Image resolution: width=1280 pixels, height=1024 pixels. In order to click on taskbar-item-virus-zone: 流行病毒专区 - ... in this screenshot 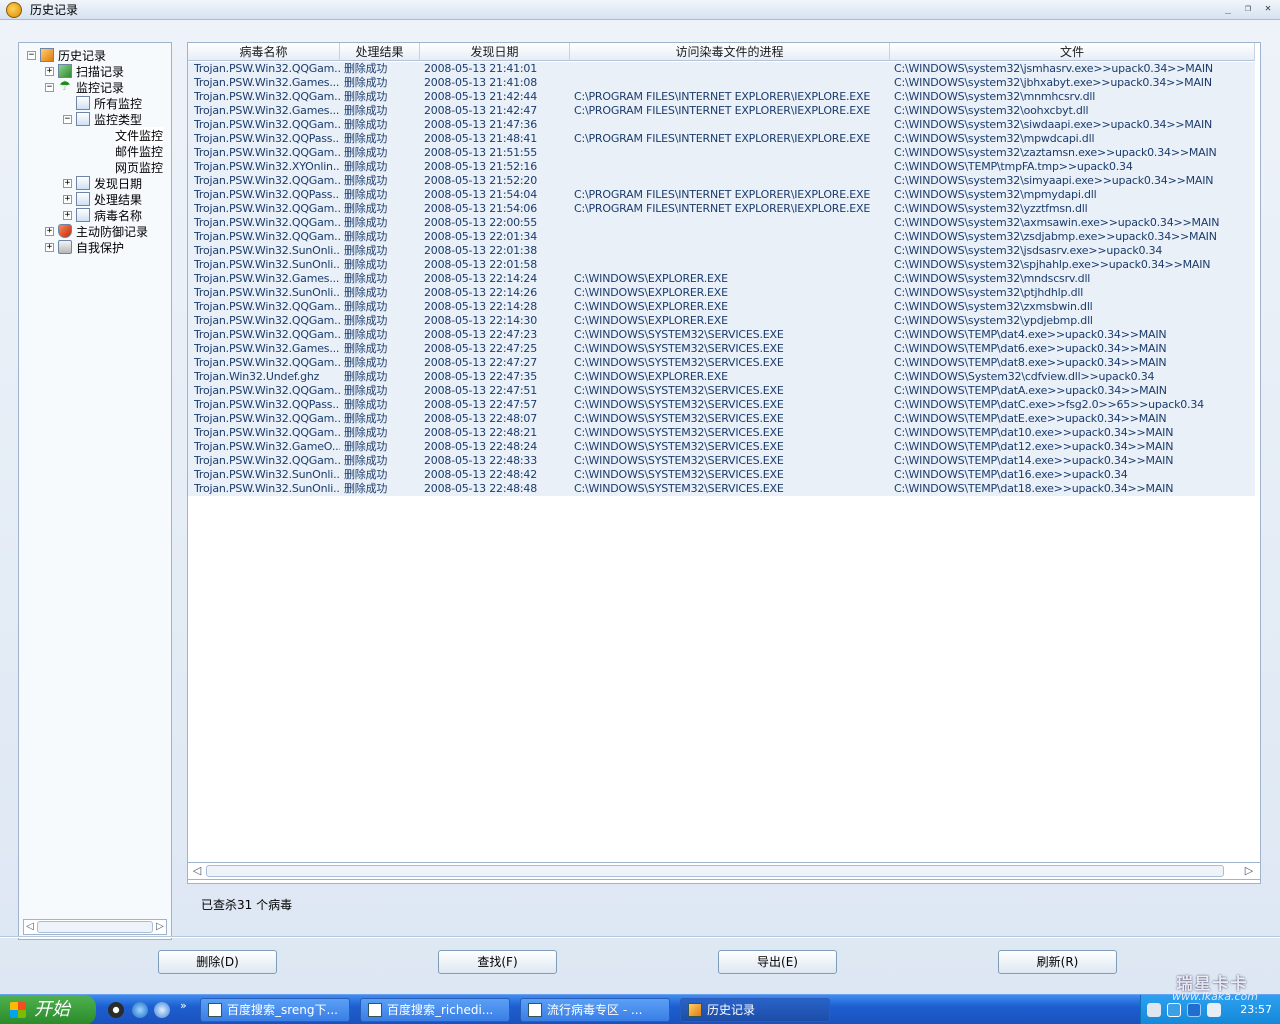, I will do `click(595, 1010)`.